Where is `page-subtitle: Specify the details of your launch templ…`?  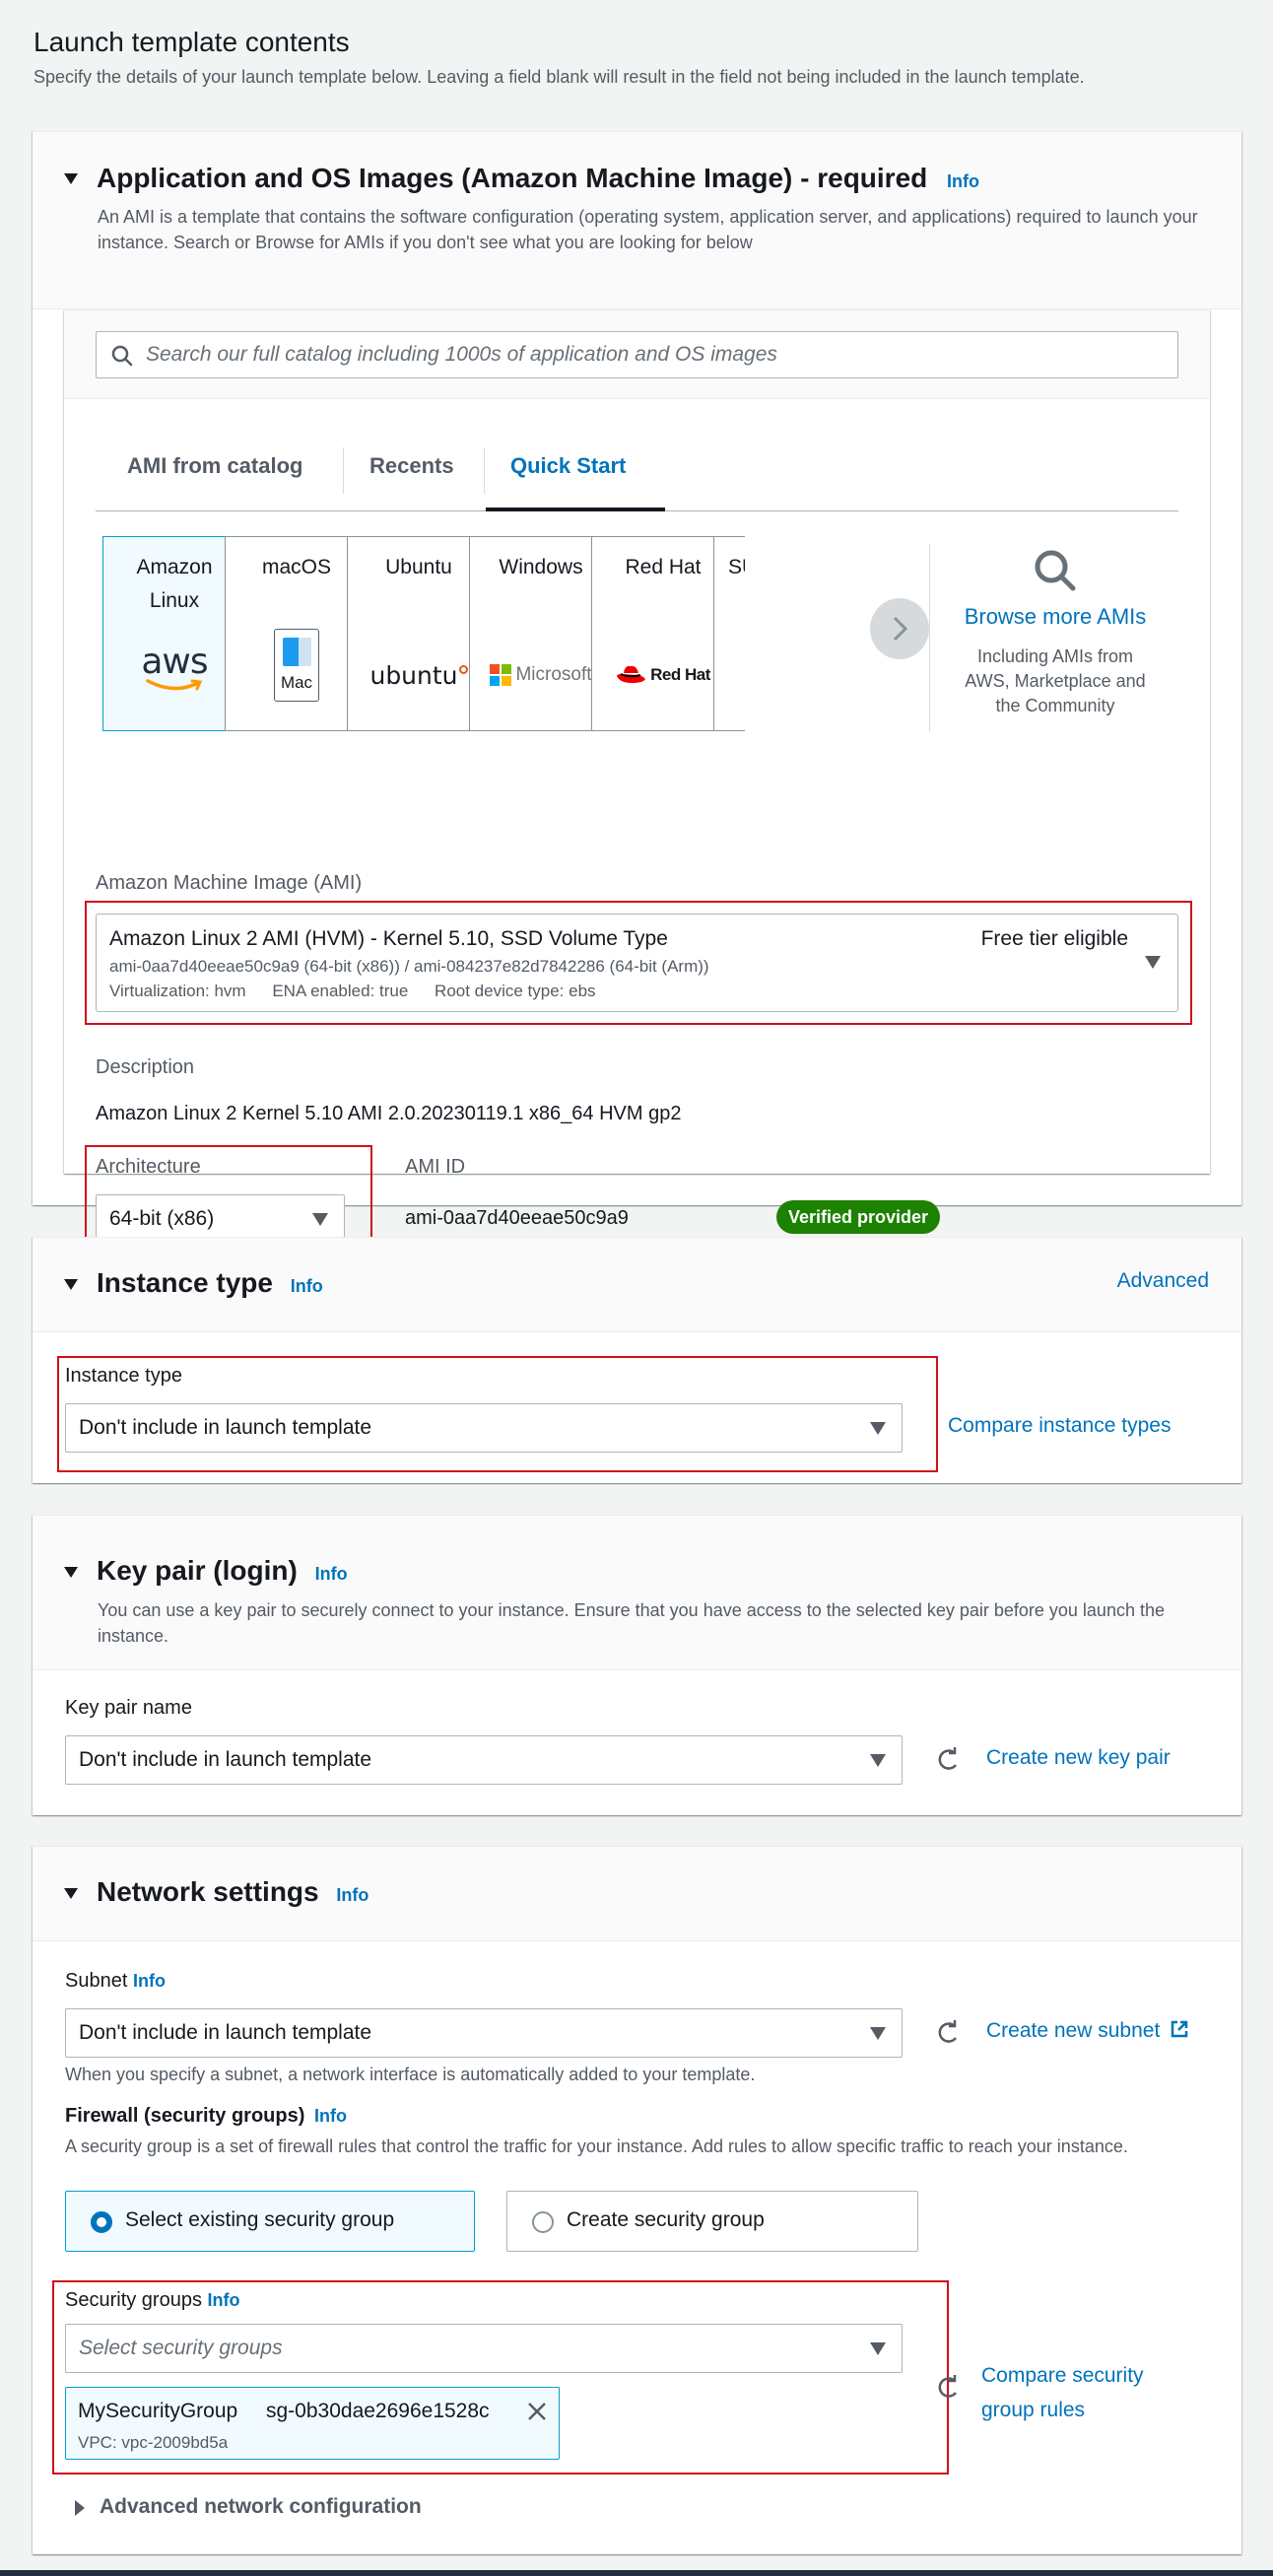 page-subtitle: Specify the details of your launch templ… is located at coordinates (559, 77).